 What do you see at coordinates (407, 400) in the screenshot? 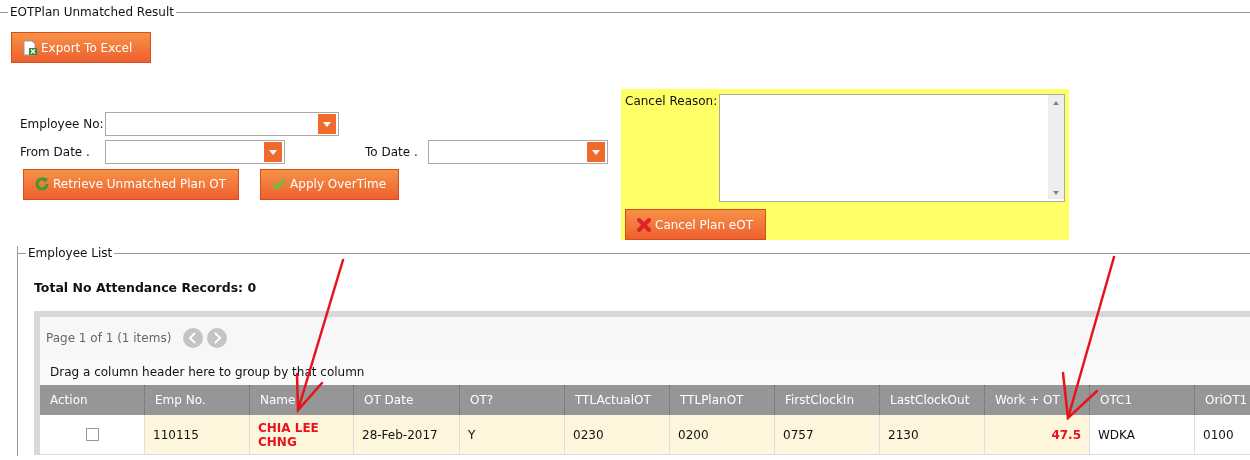
I see `column-header: OT Date` at bounding box center [407, 400].